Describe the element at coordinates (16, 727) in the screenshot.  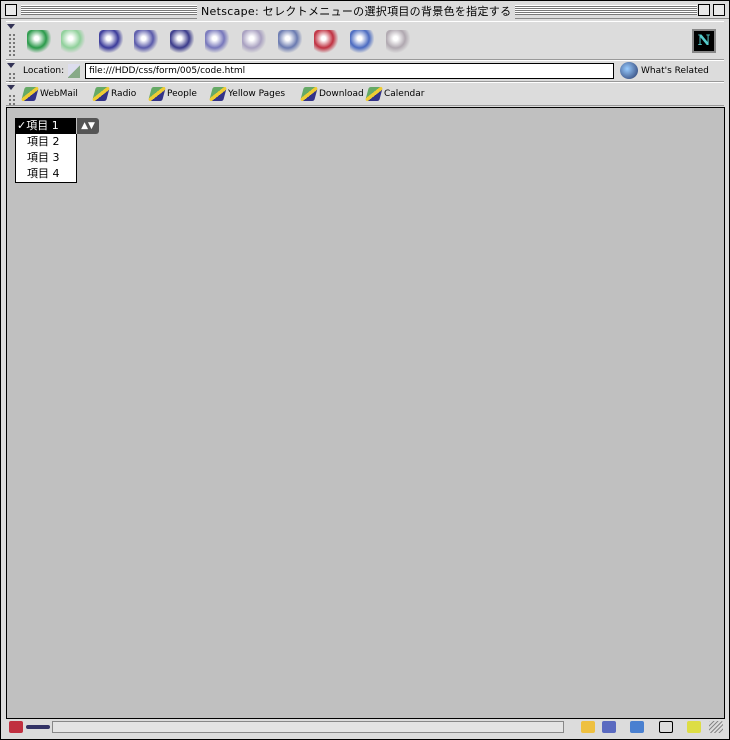
I see `security-lock-icon` at that location.